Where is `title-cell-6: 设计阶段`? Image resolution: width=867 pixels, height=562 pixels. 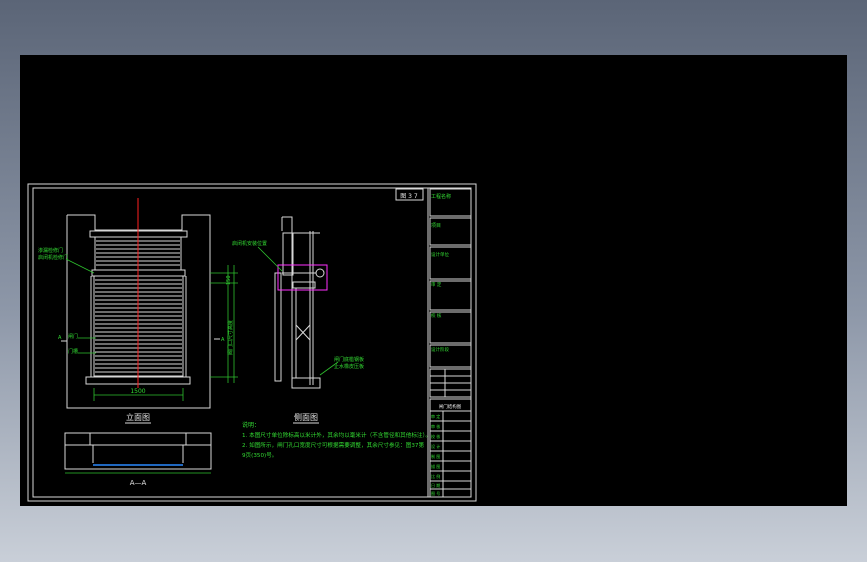
title-cell-6: 设计阶段 is located at coordinates (440, 349).